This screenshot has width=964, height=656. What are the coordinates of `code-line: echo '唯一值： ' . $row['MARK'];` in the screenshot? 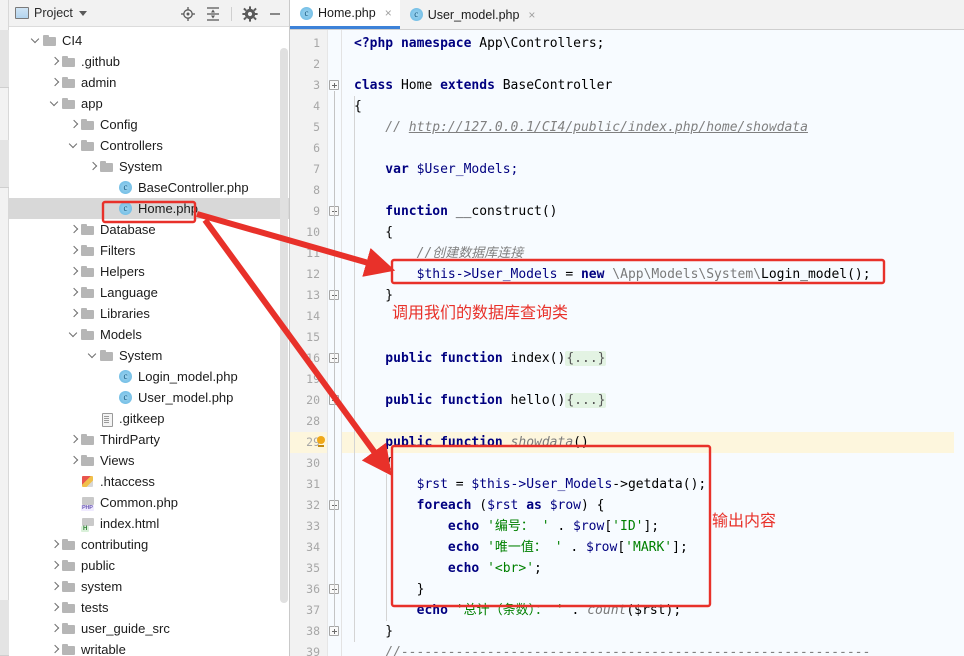 It's located at (653, 547).